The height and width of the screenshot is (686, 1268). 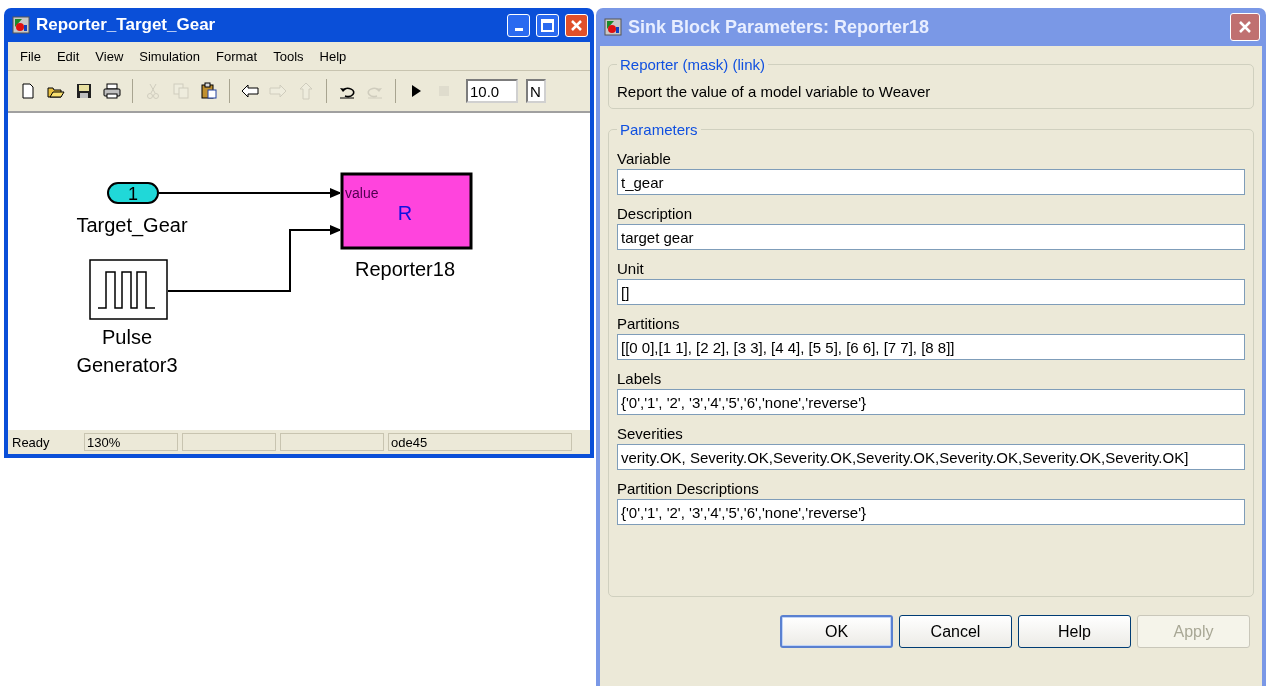 What do you see at coordinates (480, 442) in the screenshot?
I see `solver-name: ode45` at bounding box center [480, 442].